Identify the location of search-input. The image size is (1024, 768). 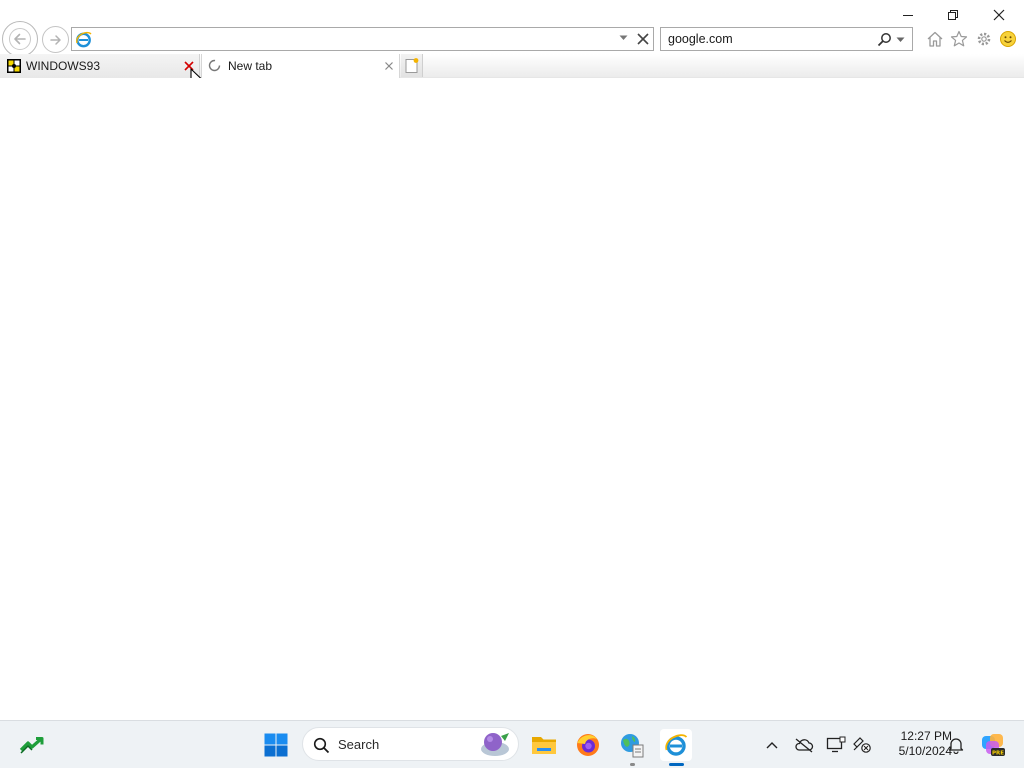
(768, 39).